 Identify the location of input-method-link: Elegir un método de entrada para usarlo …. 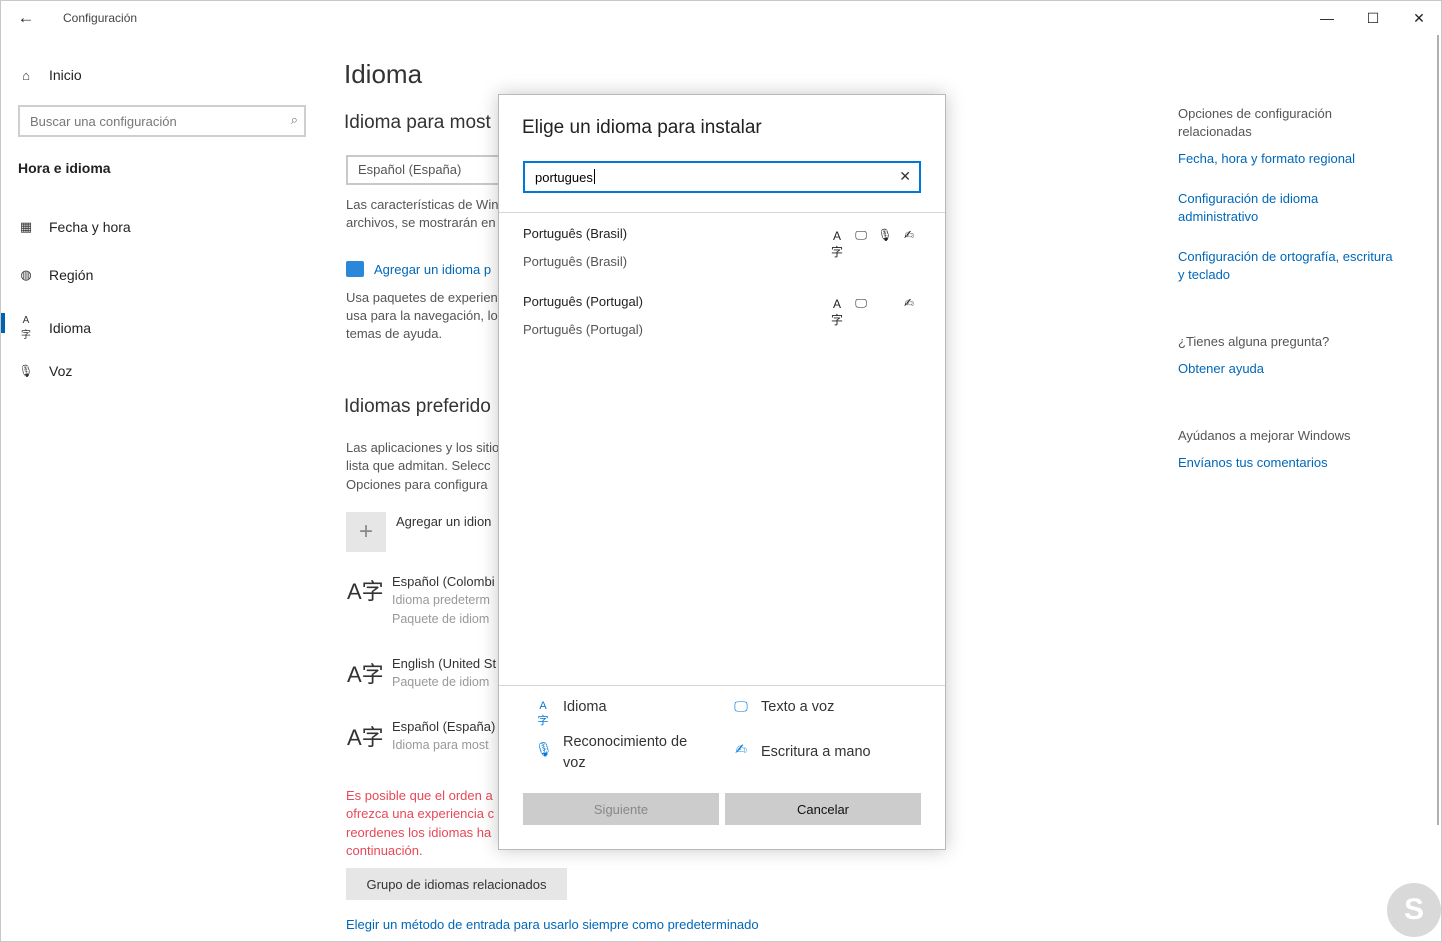
(552, 924).